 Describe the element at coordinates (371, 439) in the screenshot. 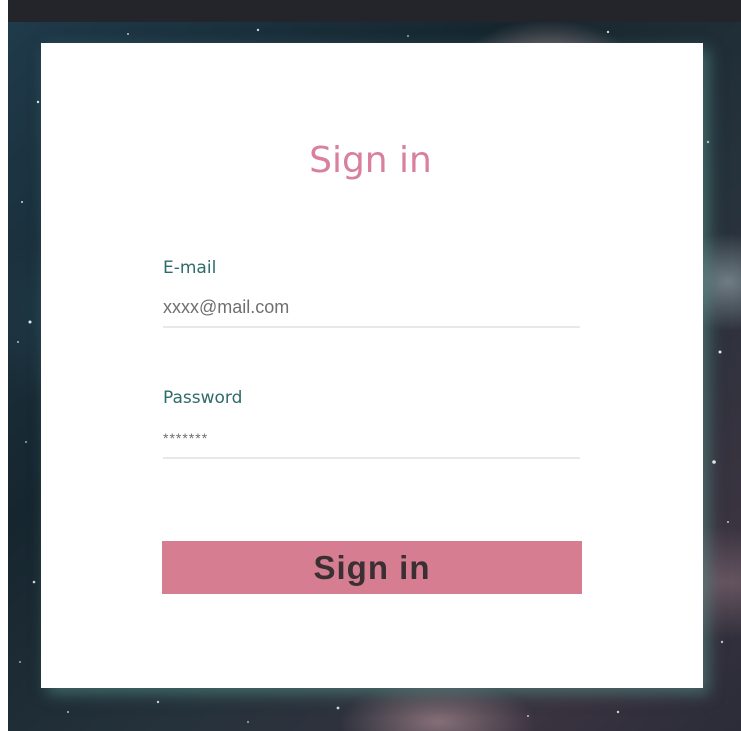

I see `password-input` at that location.